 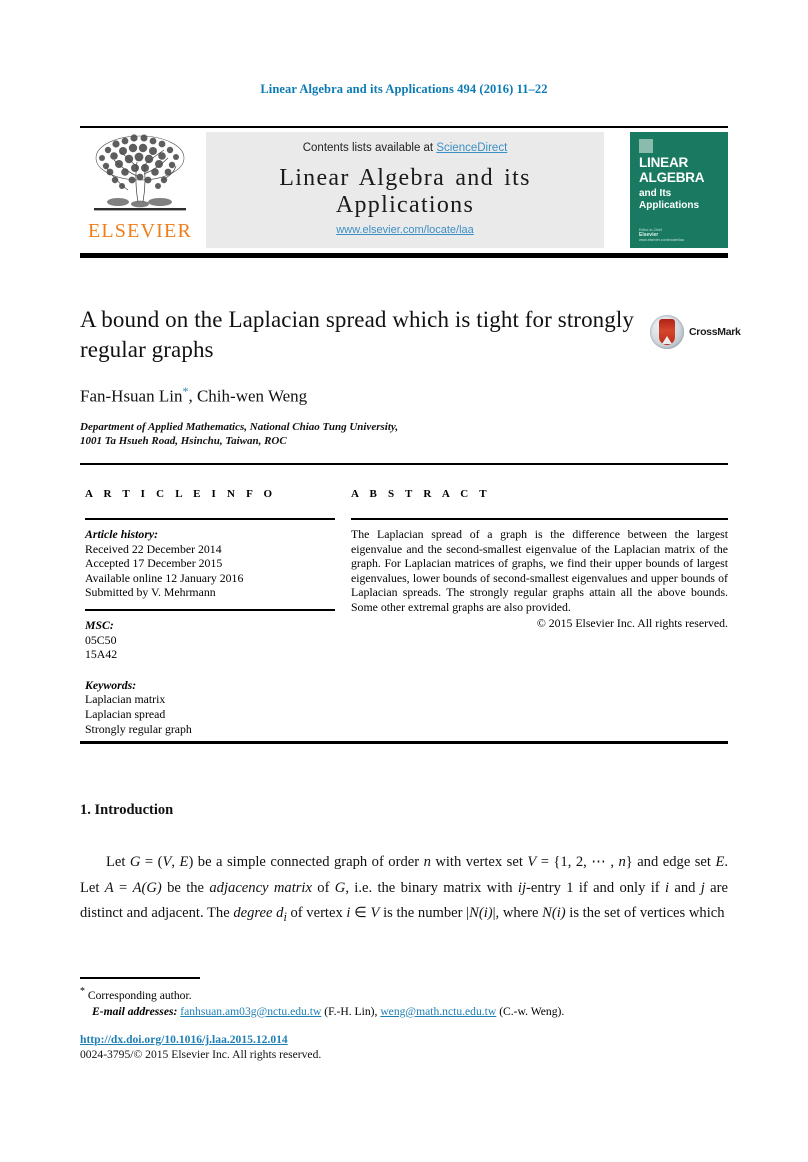 What do you see at coordinates (153, 548) in the screenshot?
I see `history-received: Received 22 December 2014` at bounding box center [153, 548].